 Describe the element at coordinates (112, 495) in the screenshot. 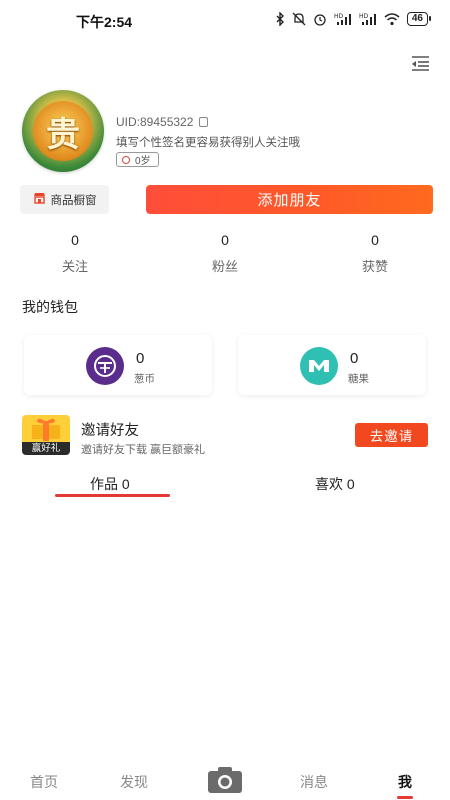

I see `tab-active-indicator` at that location.